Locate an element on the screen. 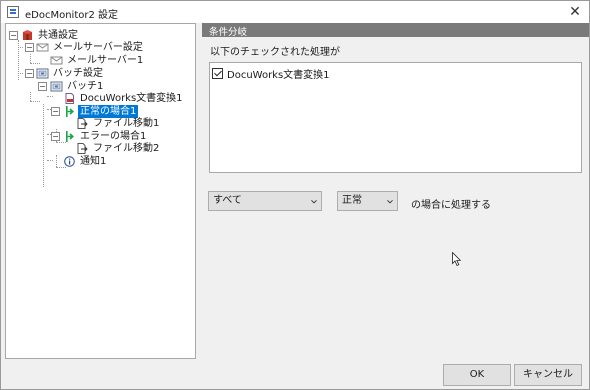 The image size is (590, 390). mouse-cursor-icon is located at coordinates (457, 259).